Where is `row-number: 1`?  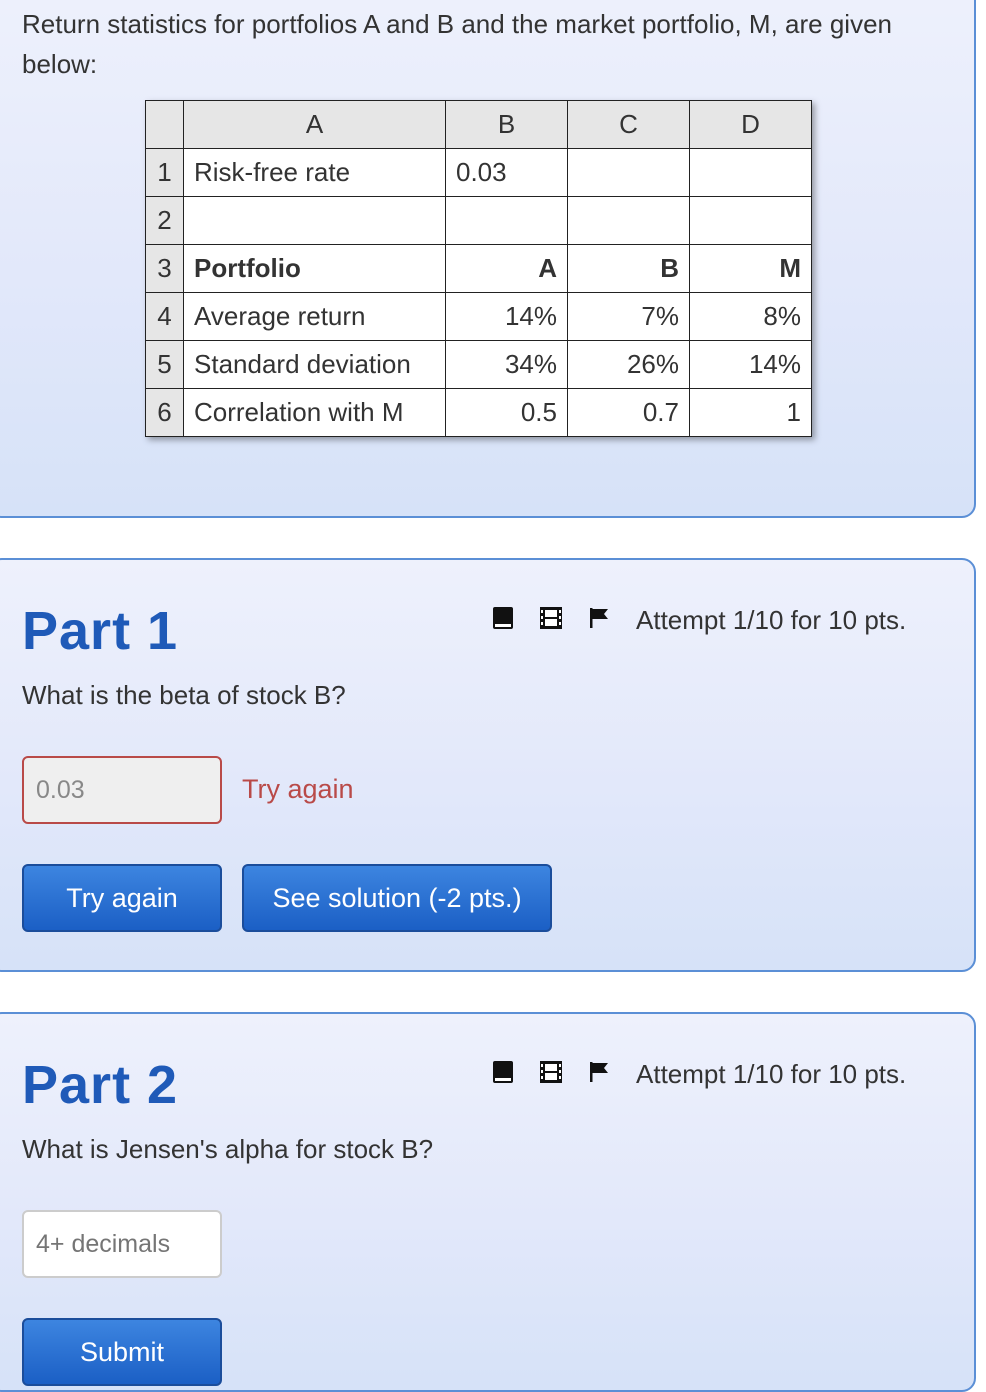 row-number: 1 is located at coordinates (164, 172).